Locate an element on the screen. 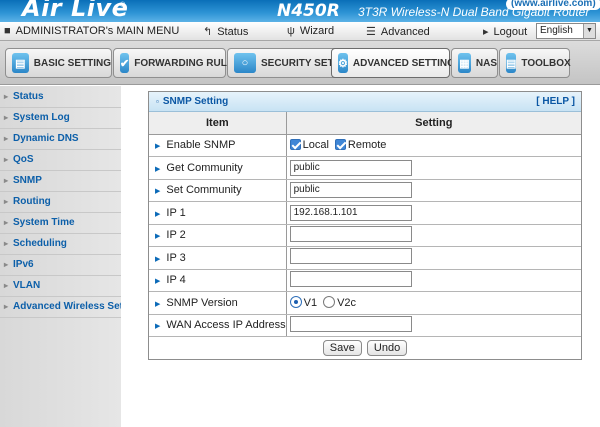 The height and width of the screenshot is (427, 600). remote-checkbox is located at coordinates (340, 145).